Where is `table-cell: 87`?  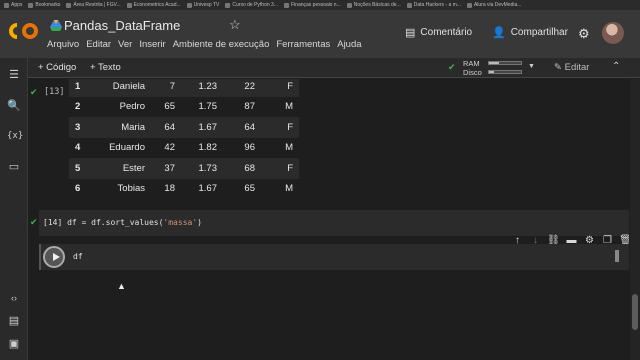 table-cell: 87 is located at coordinates (242, 106).